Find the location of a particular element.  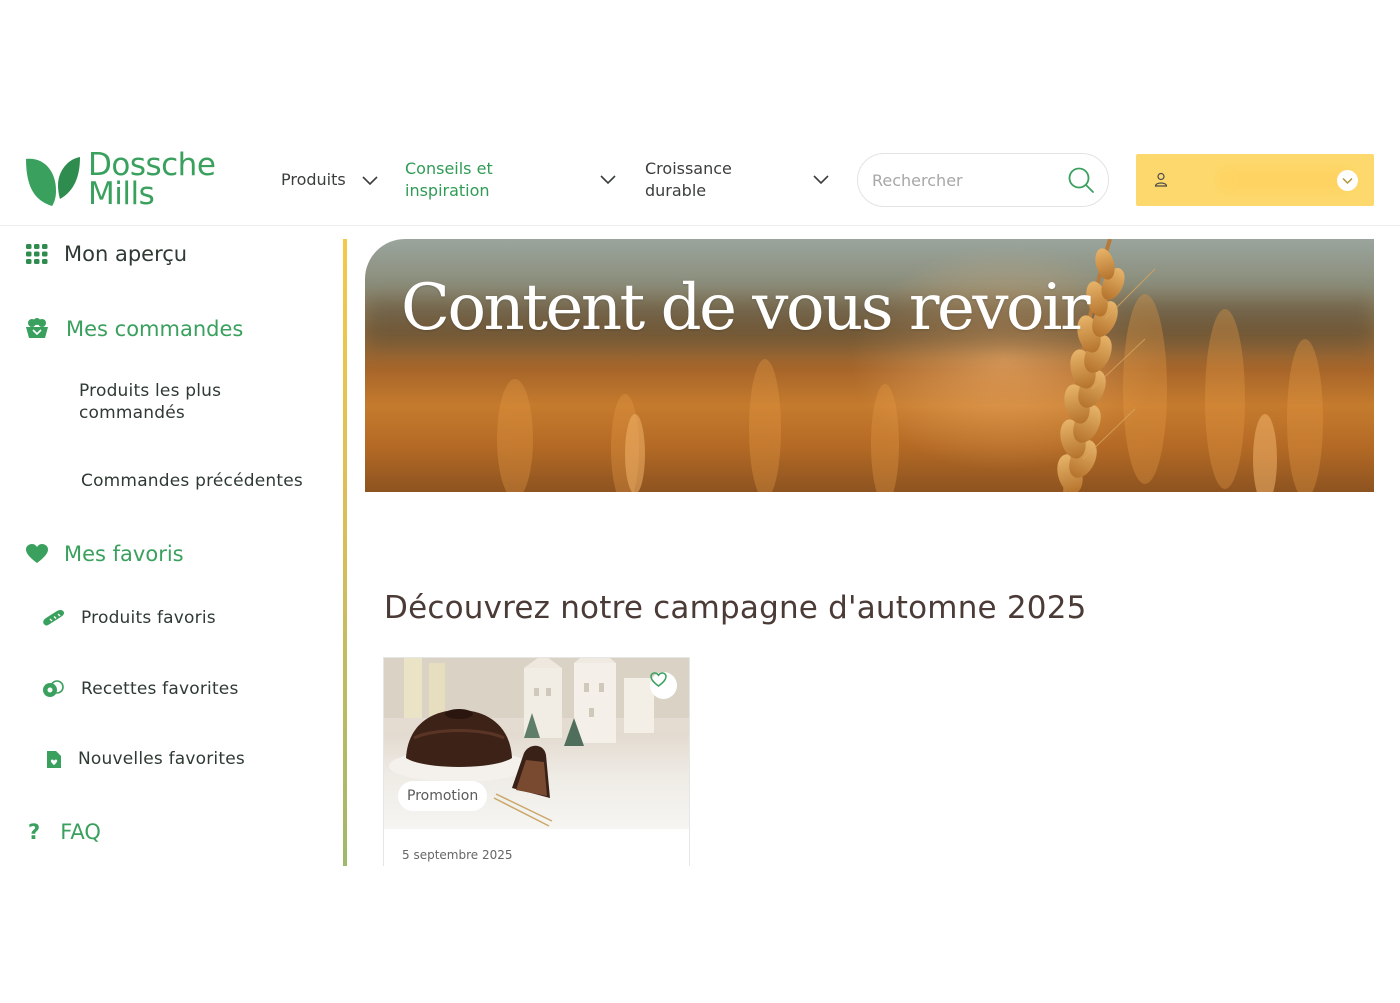

news-icon is located at coordinates (54, 759).